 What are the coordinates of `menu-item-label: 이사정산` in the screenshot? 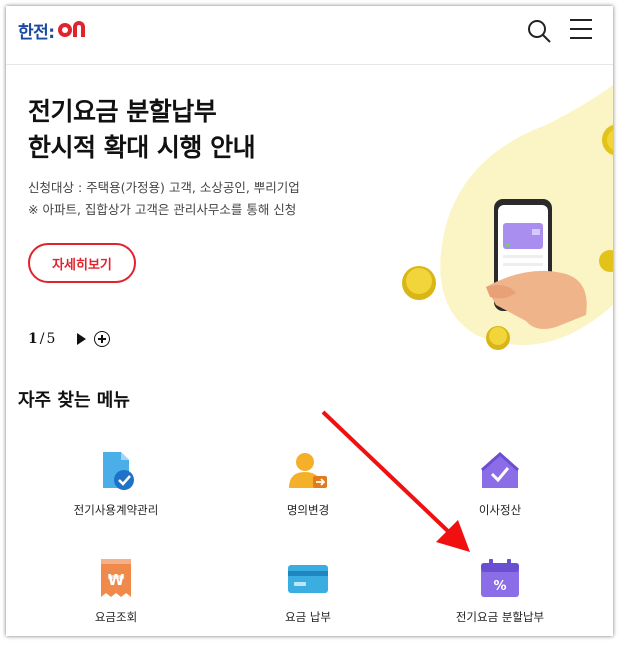 It's located at (500, 510).